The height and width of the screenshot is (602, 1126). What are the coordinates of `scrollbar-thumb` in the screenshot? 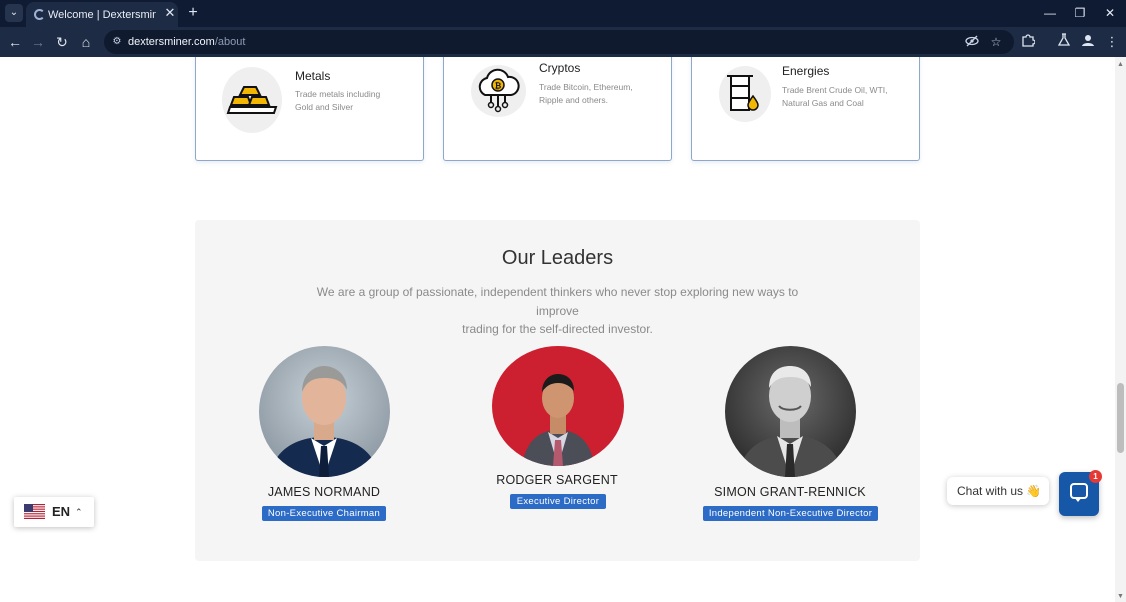 It's located at (1120, 418).